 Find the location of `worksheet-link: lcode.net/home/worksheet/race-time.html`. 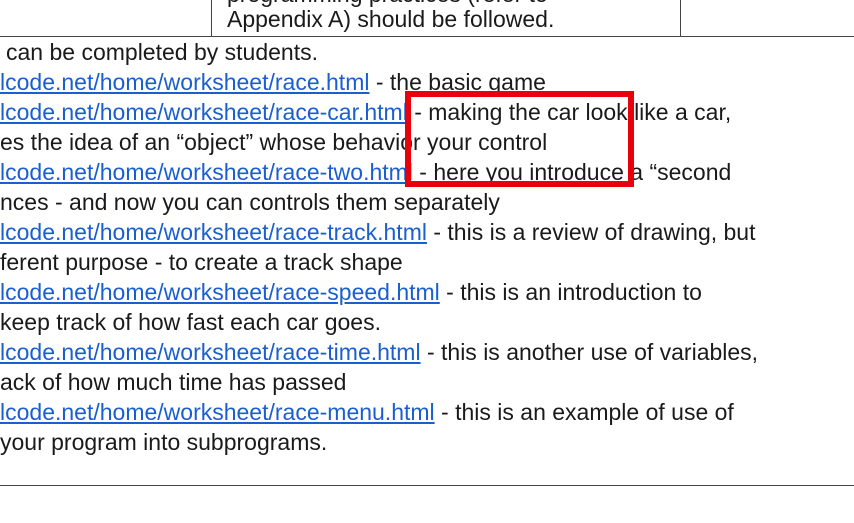

worksheet-link: lcode.net/home/worksheet/race-time.html is located at coordinates (210, 352).